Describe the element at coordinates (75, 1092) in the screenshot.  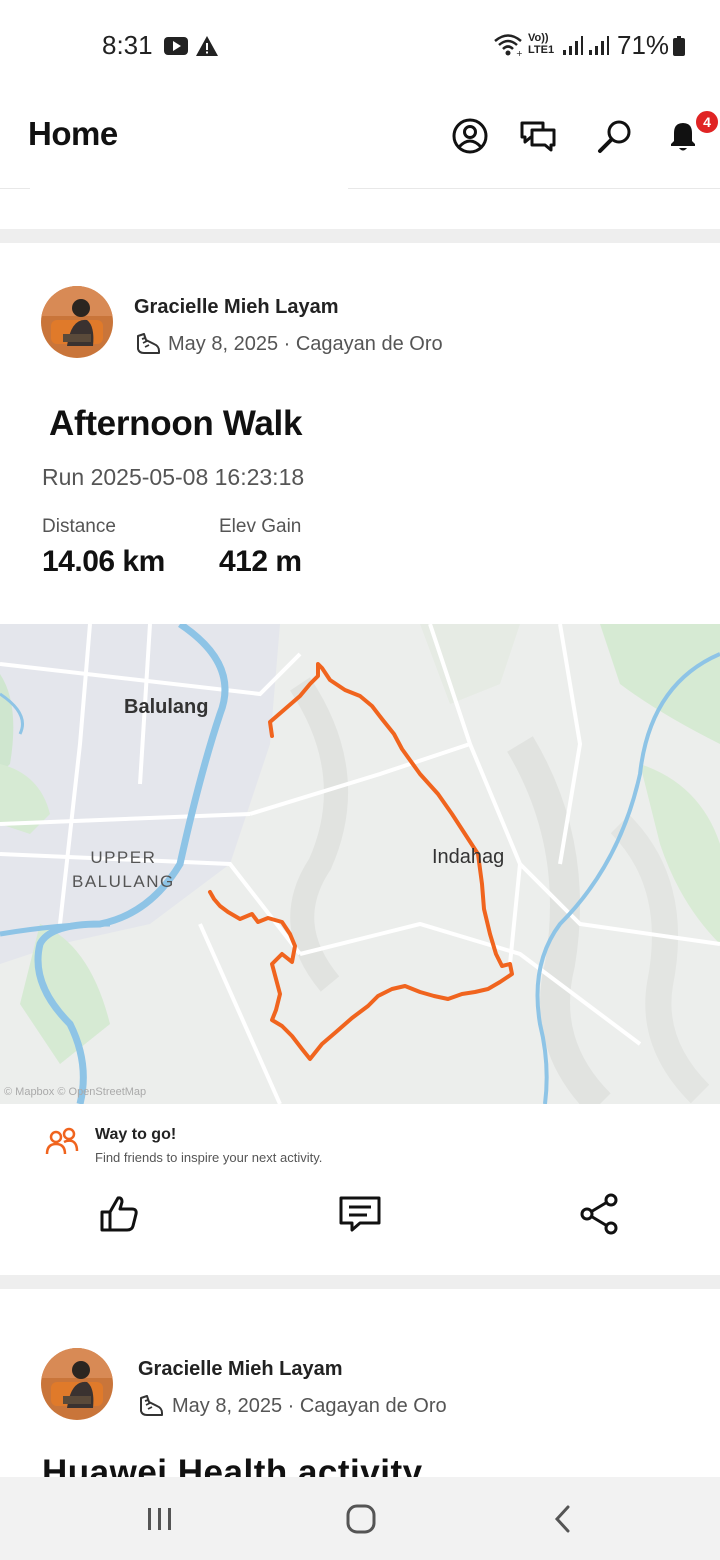
I see `map-attribution: © Mapbox © OpenStreetMap` at that location.